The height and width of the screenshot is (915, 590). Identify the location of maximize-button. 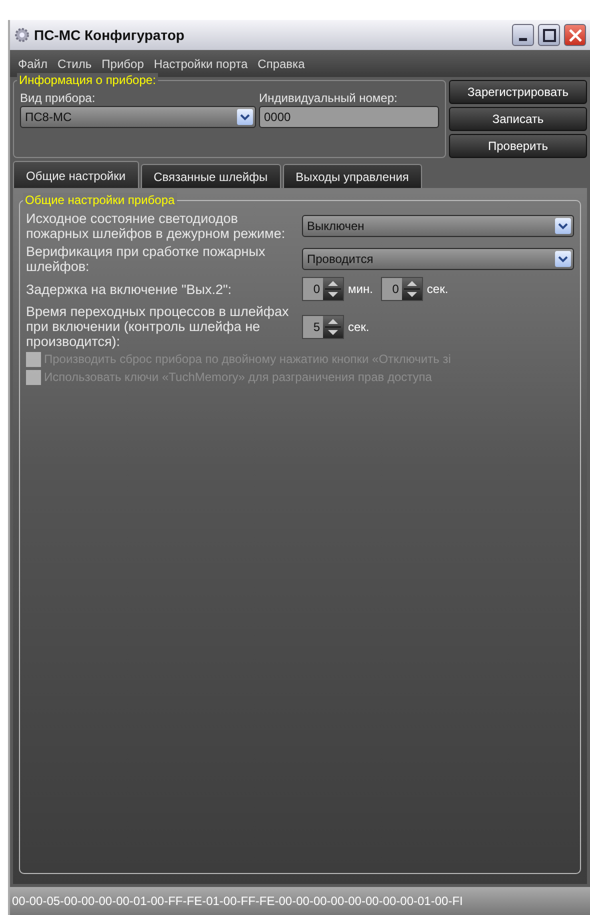
(549, 35).